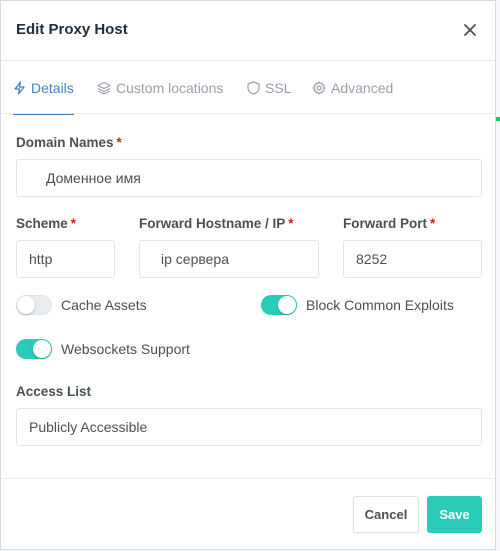 This screenshot has width=500, height=551. I want to click on save-button: Save, so click(454, 514).